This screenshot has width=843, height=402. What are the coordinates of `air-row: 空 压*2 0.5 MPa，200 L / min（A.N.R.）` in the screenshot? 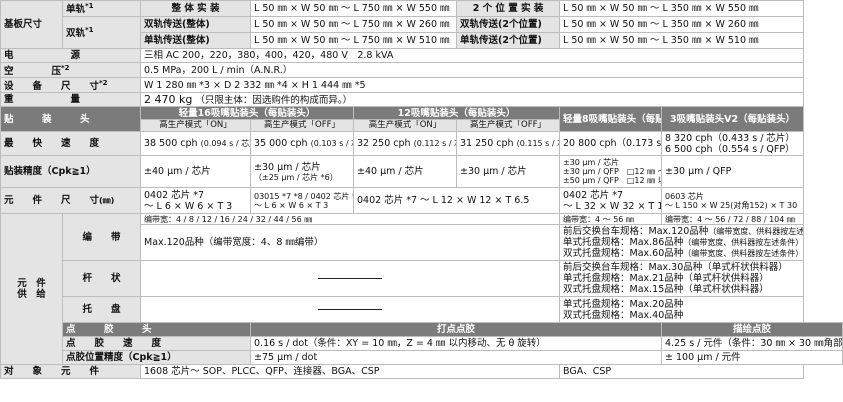 It's located at (421, 70).